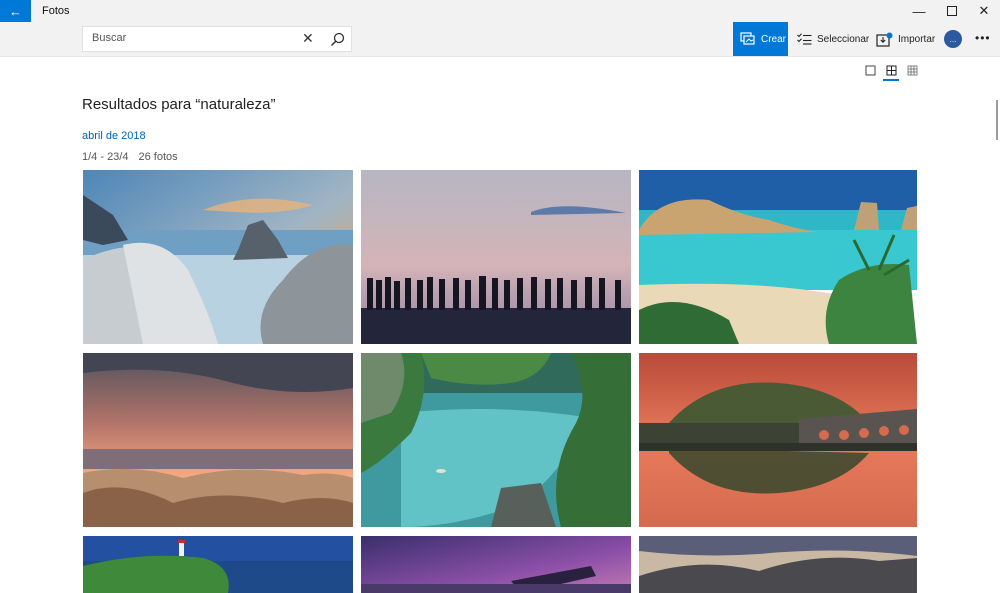 This screenshot has width=1000, height=593. I want to click on view-single-button, so click(870, 70).